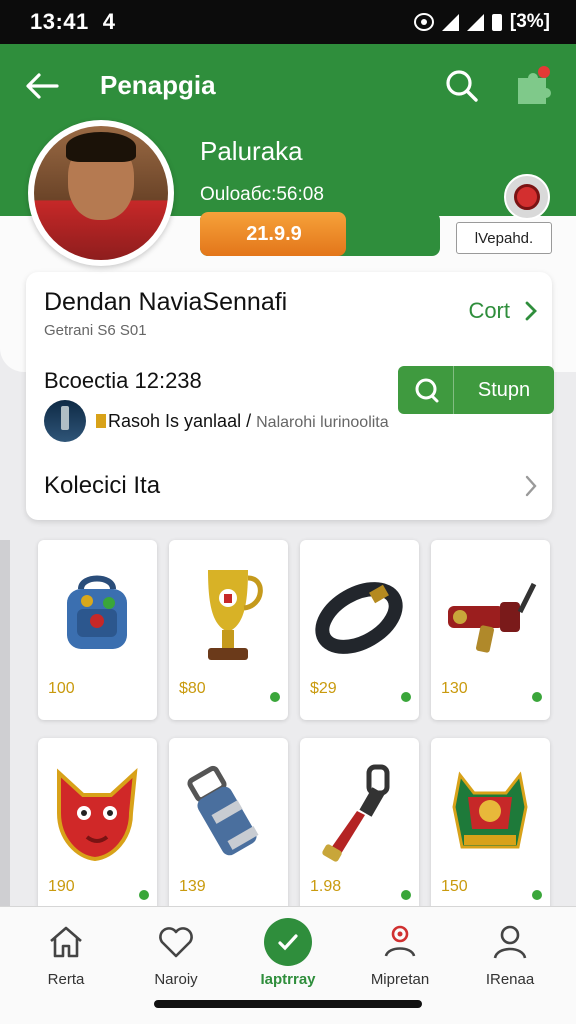  What do you see at coordinates (510, 979) in the screenshot?
I see `nav-label: IRenaa` at bounding box center [510, 979].